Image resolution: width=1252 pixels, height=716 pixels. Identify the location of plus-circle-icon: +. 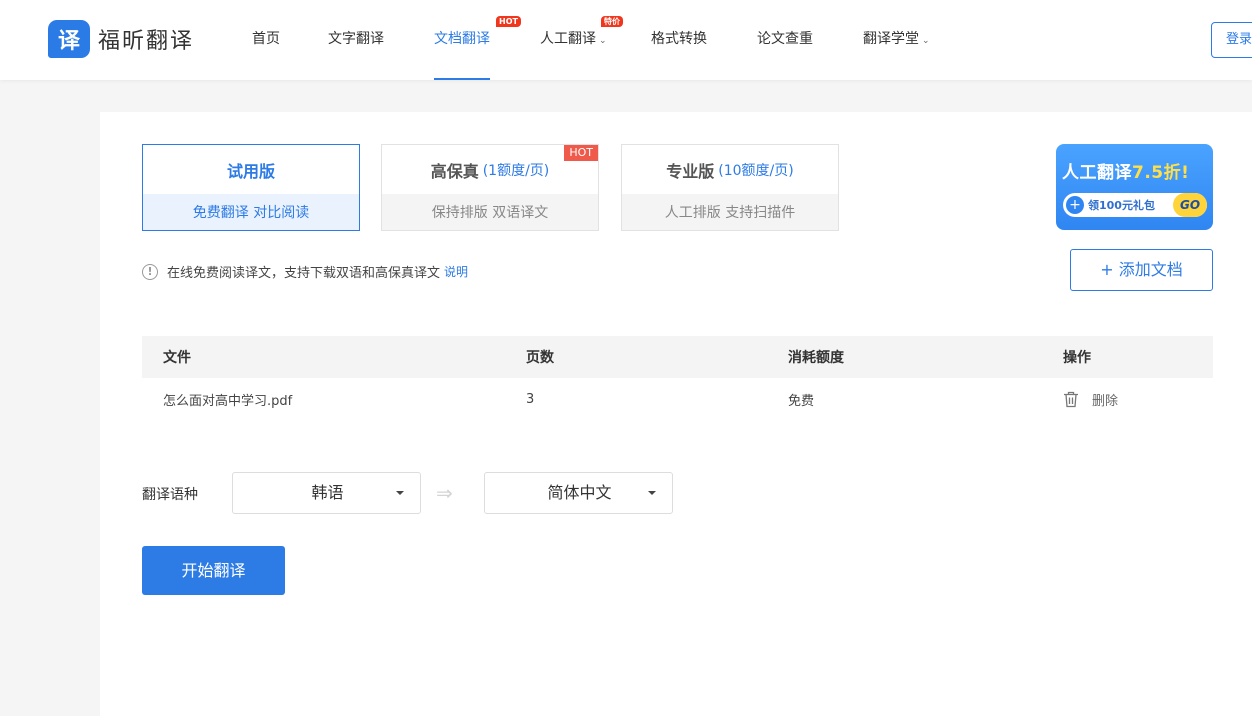
(1075, 205).